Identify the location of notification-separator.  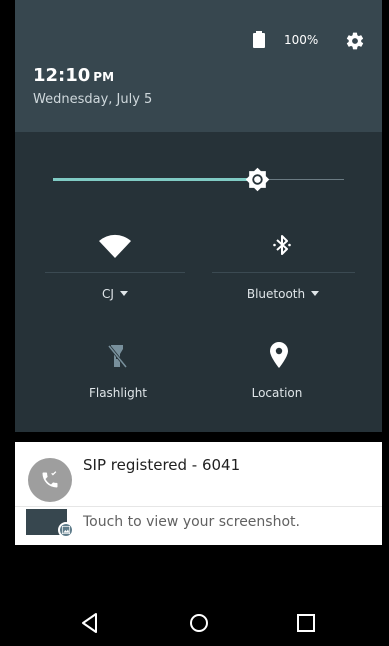
(198, 506).